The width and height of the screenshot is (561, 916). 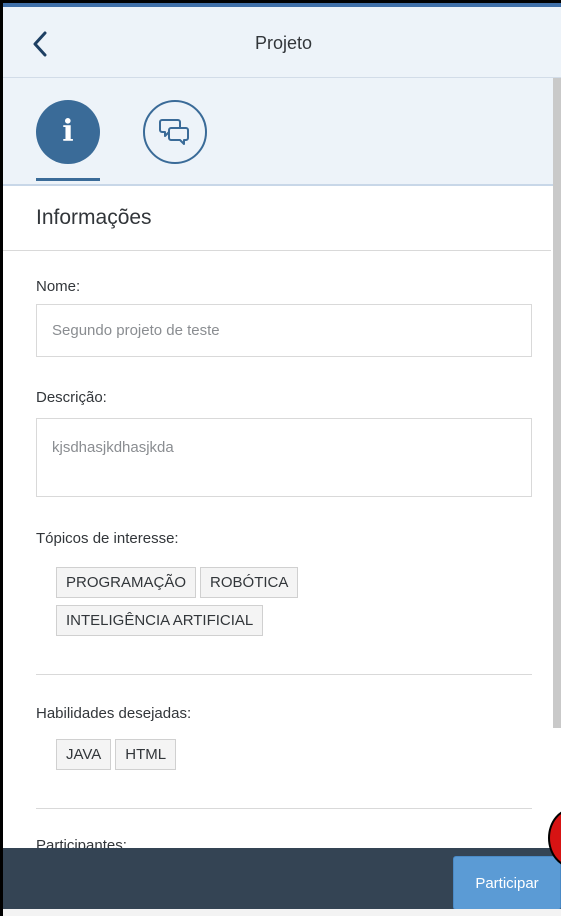 I want to click on topic-chip: PROGRAMAÇÃO, so click(x=126, y=582).